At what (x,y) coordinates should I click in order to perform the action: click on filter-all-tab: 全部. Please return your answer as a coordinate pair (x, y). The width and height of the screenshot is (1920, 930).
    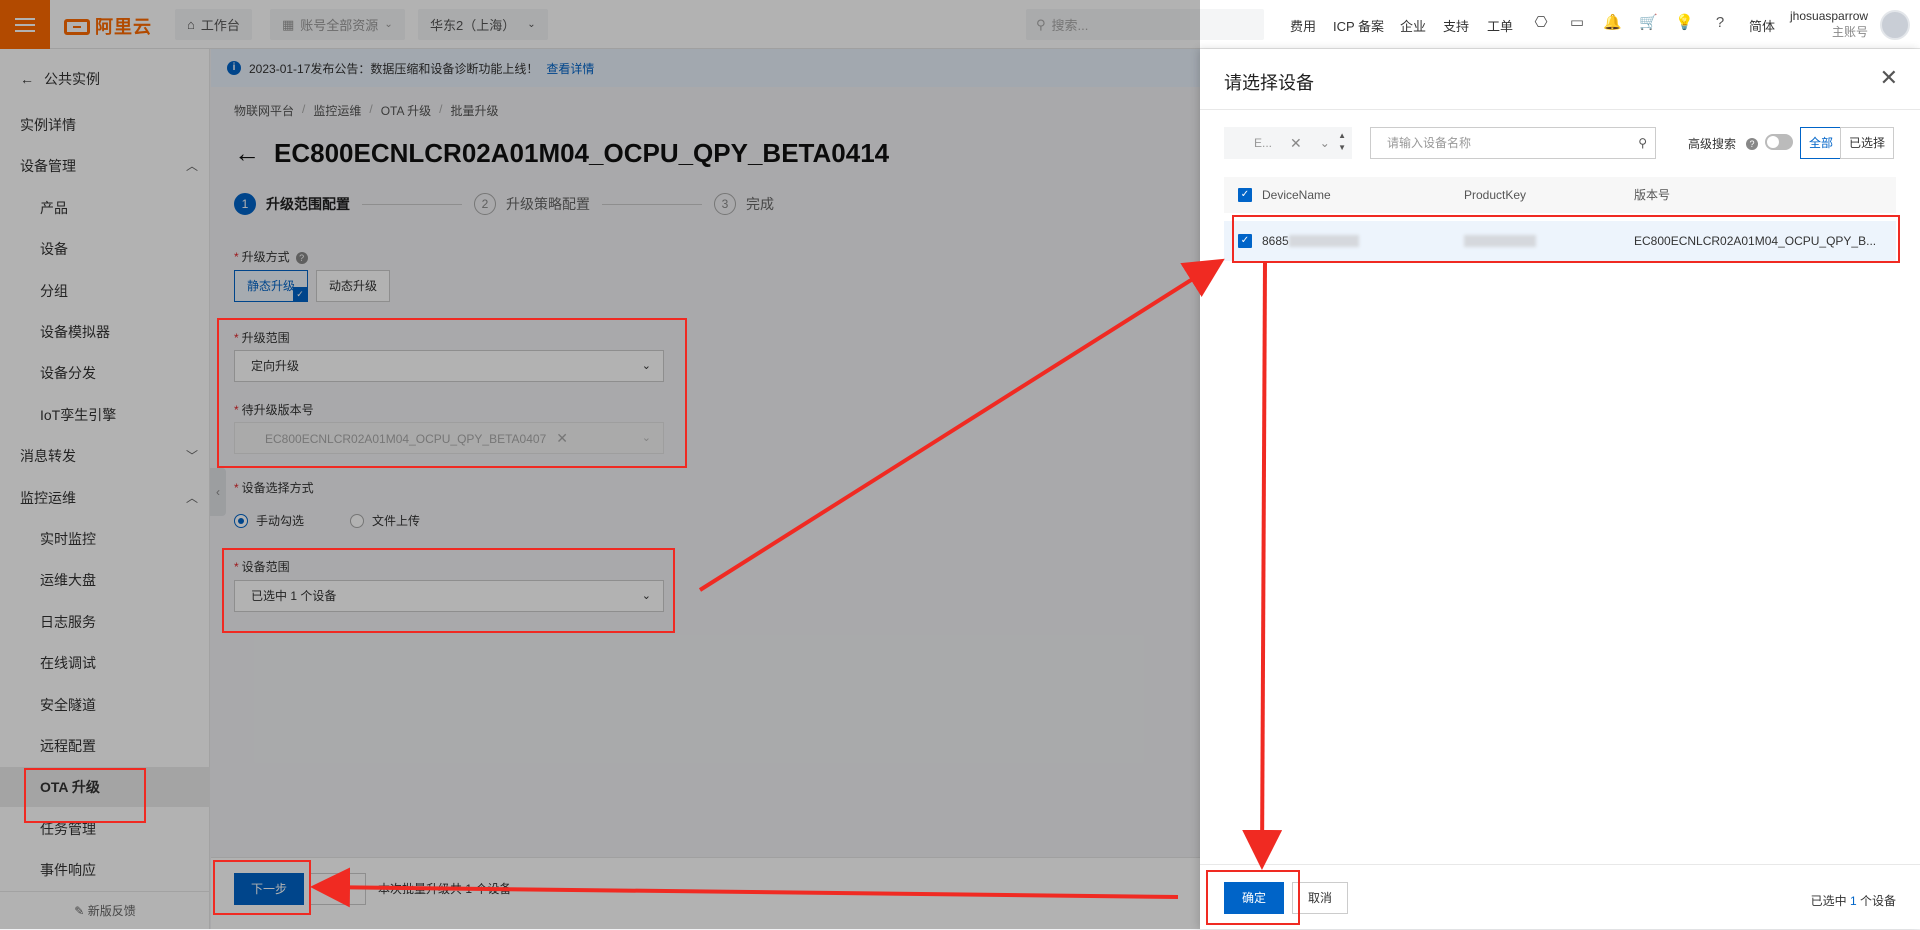
    Looking at the image, I should click on (1821, 143).